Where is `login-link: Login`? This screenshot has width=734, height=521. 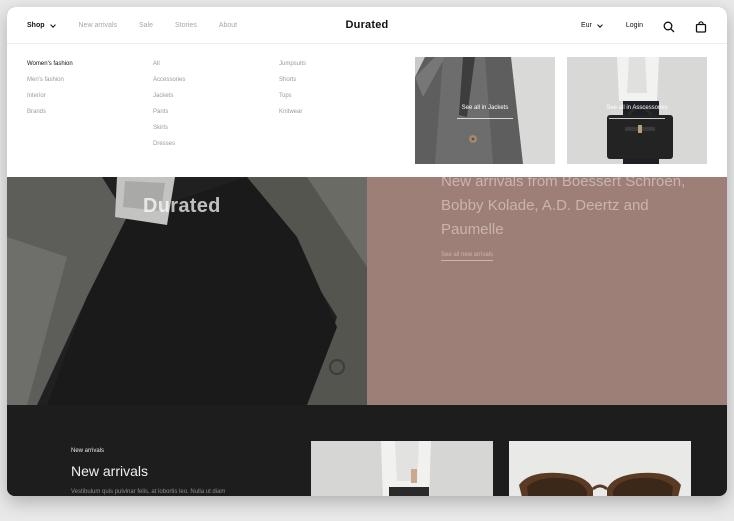 login-link: Login is located at coordinates (634, 25).